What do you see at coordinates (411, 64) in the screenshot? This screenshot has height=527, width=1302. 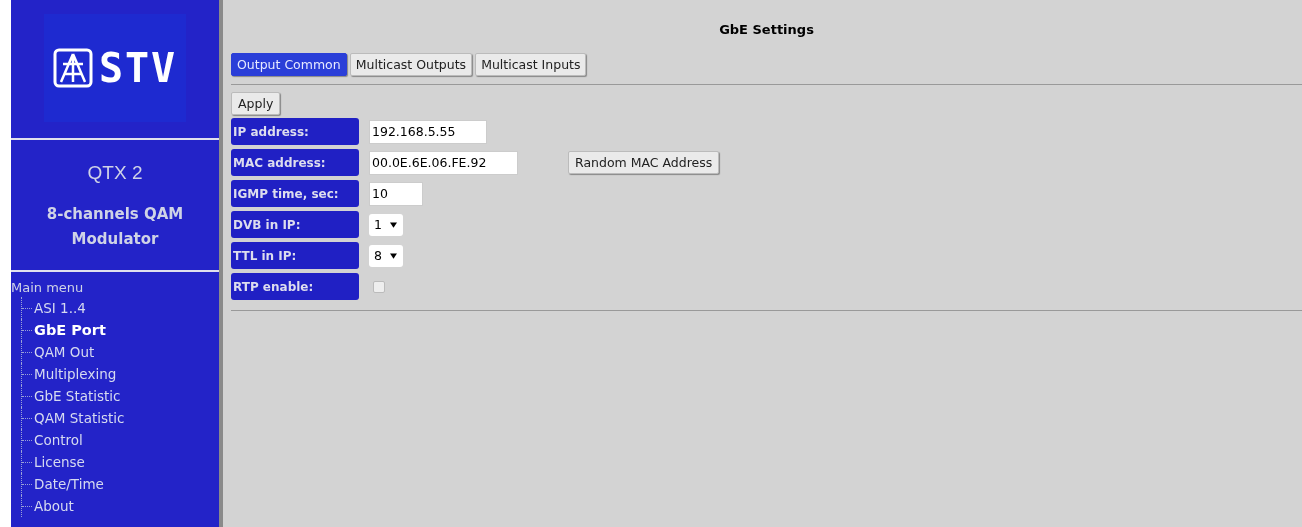 I see `tab: Multicast Outputs` at bounding box center [411, 64].